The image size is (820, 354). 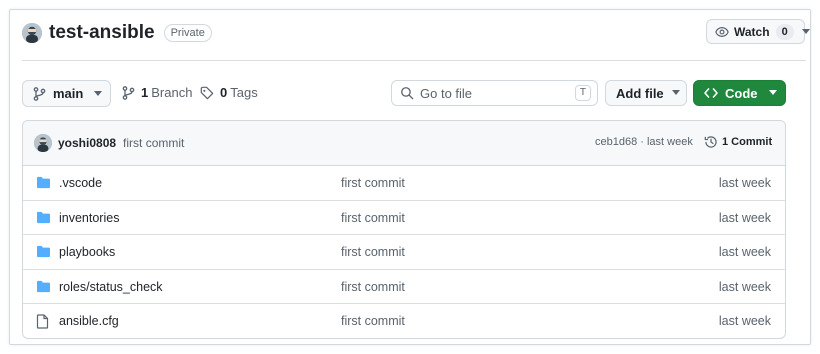 I want to click on file-name: .vscode, so click(x=80, y=183).